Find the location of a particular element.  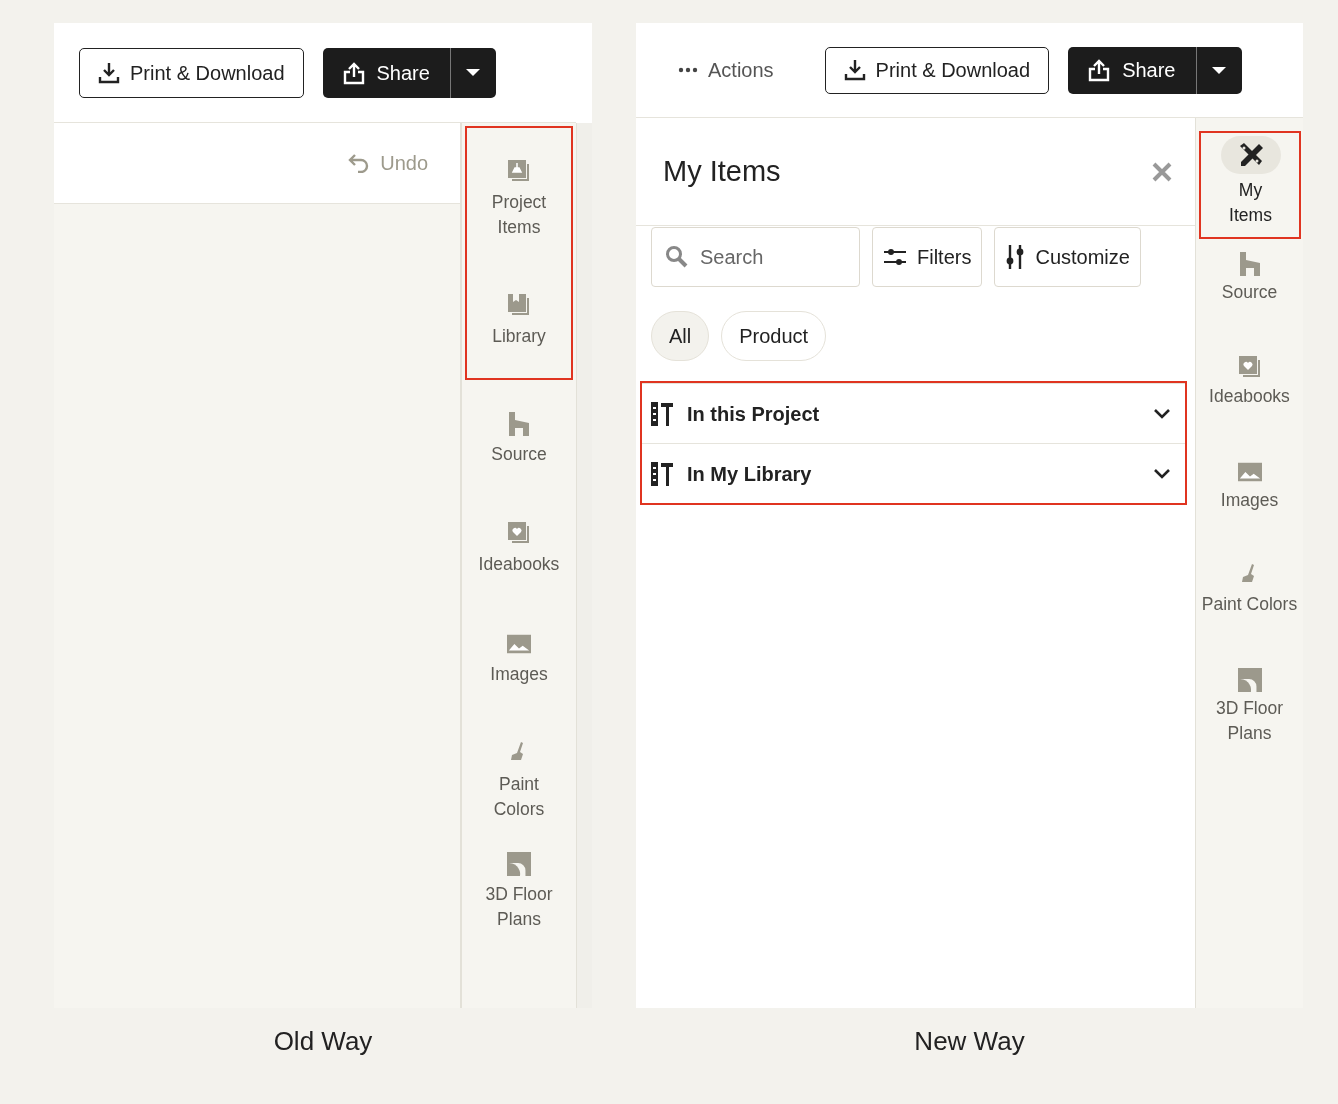

caption: Old Way is located at coordinates (323, 1041).